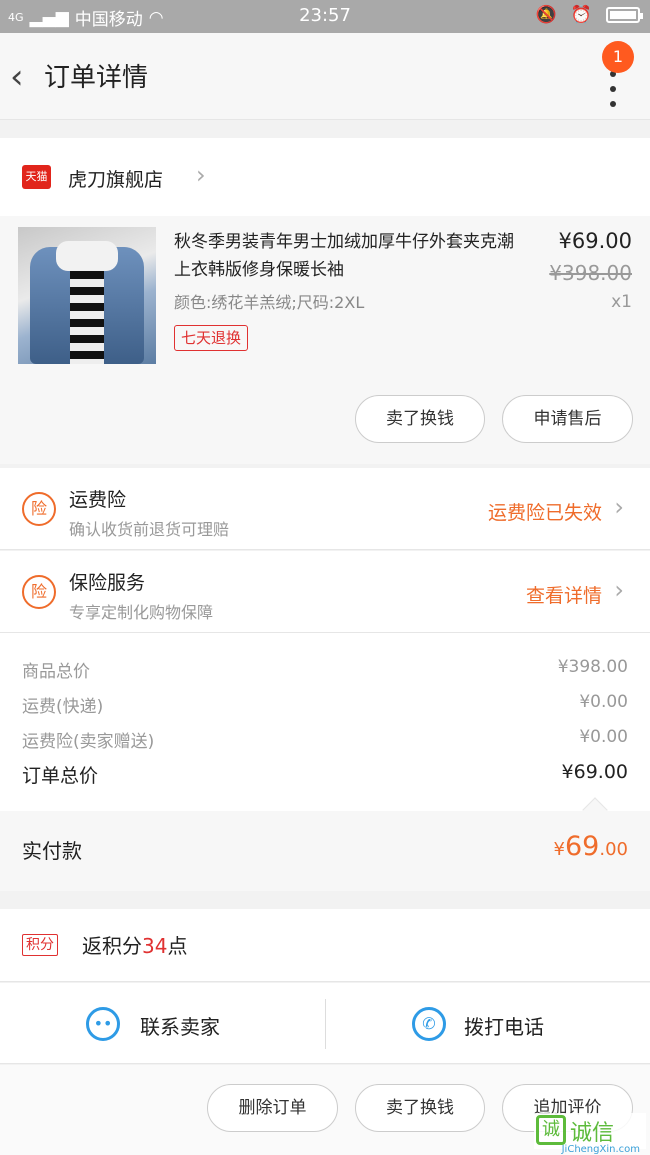  I want to click on freight-insurance-row: 险 运费险 确认收货前退货可理赔 运费险已失效 ›, so click(325, 509).